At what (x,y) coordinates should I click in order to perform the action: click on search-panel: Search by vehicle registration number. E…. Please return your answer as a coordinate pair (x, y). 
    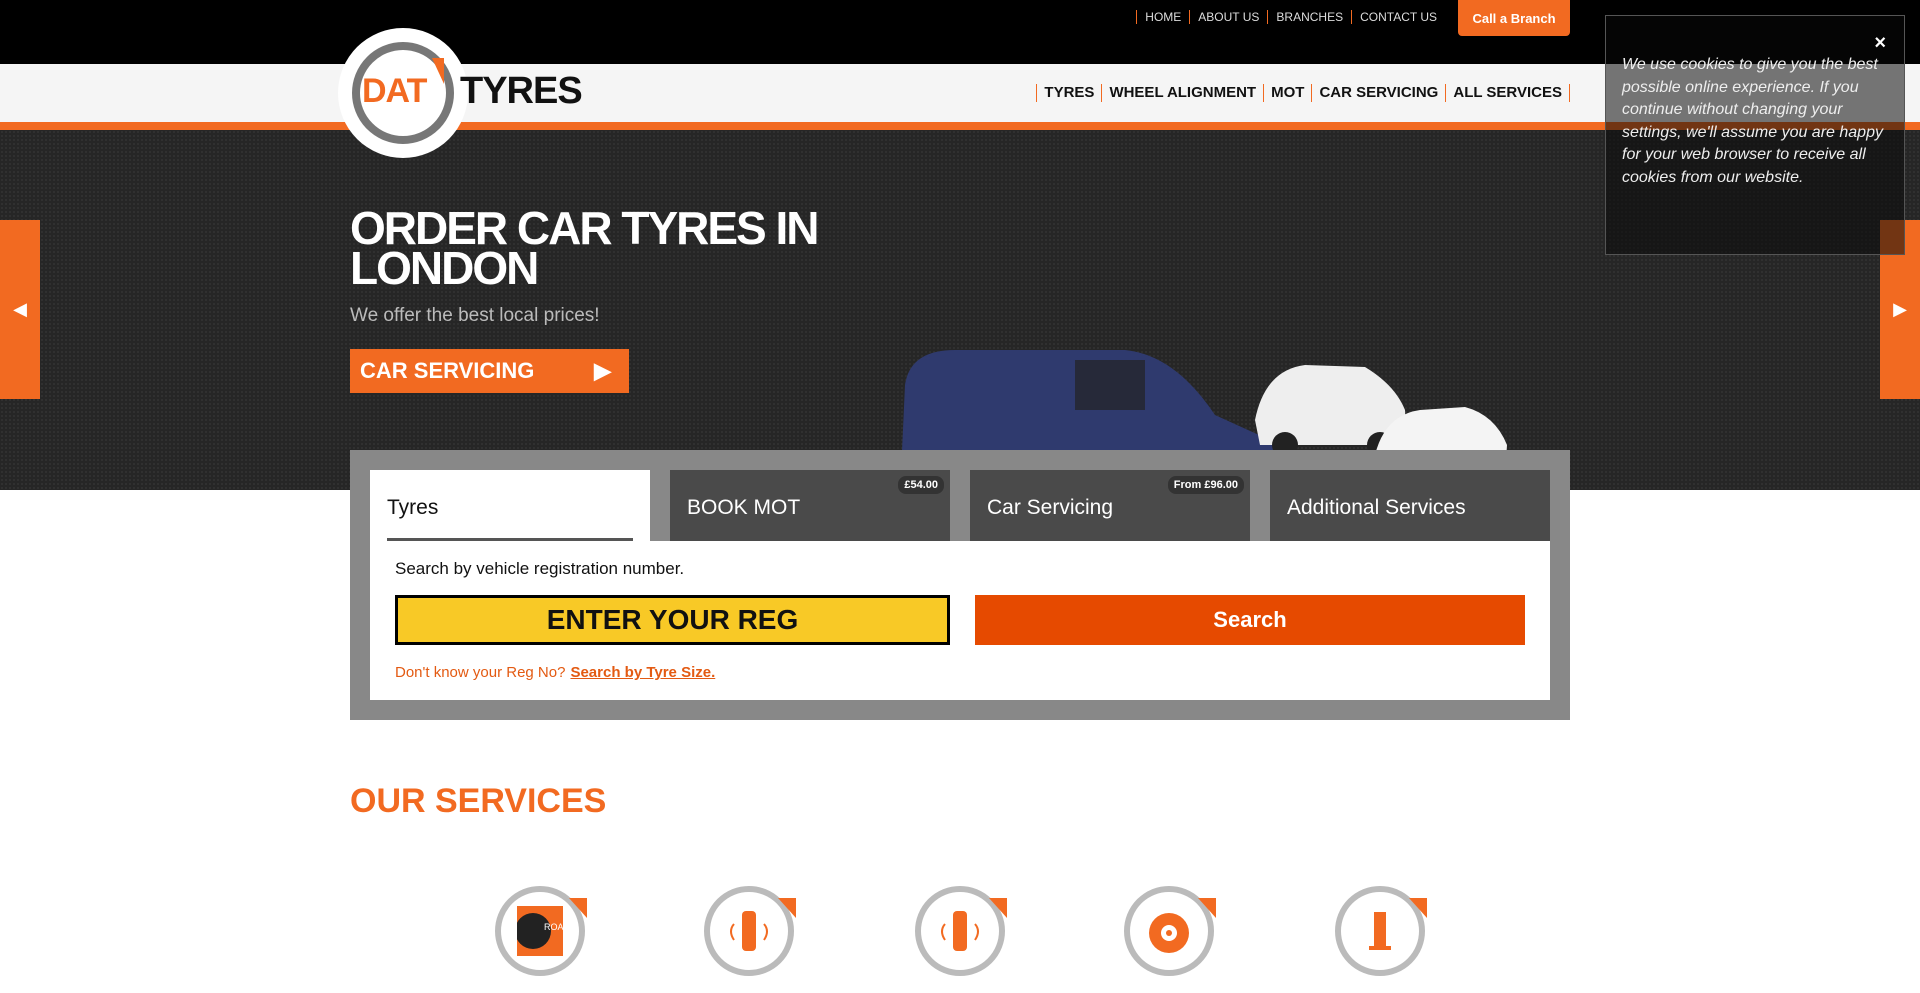
    Looking at the image, I should click on (960, 620).